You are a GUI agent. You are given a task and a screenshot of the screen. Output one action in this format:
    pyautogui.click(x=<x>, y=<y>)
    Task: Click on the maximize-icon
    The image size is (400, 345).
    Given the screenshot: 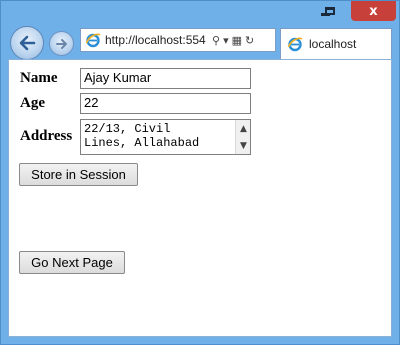 What is the action you would take?
    pyautogui.click(x=330, y=11)
    